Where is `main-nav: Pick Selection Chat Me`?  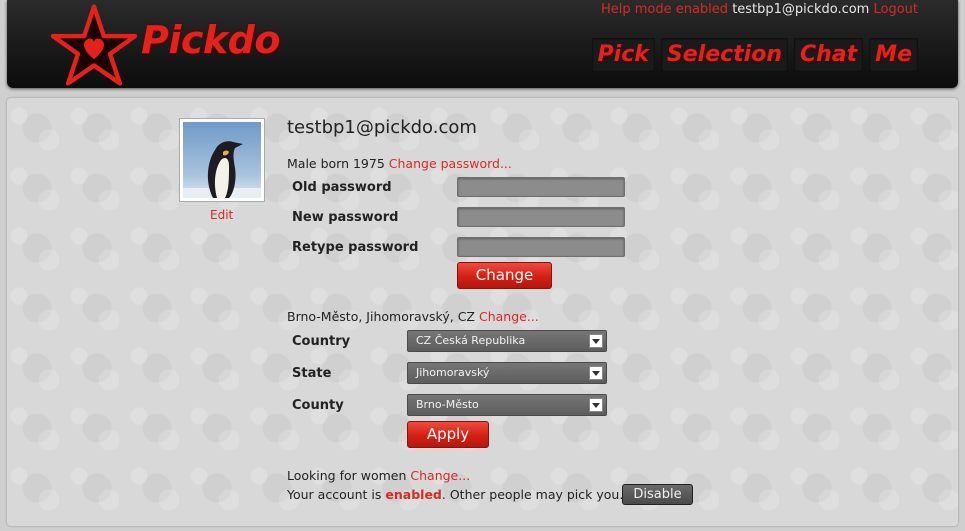
main-nav: Pick Selection Chat Me is located at coordinates (754, 55).